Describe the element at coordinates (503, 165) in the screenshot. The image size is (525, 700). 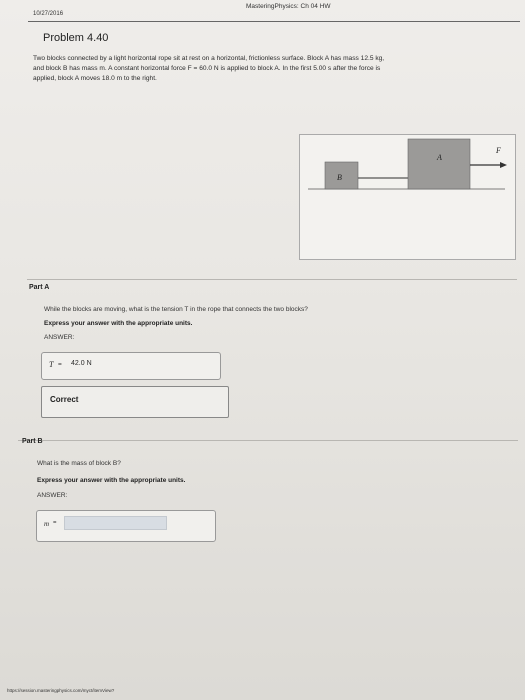
I see `force-arrowhead` at that location.